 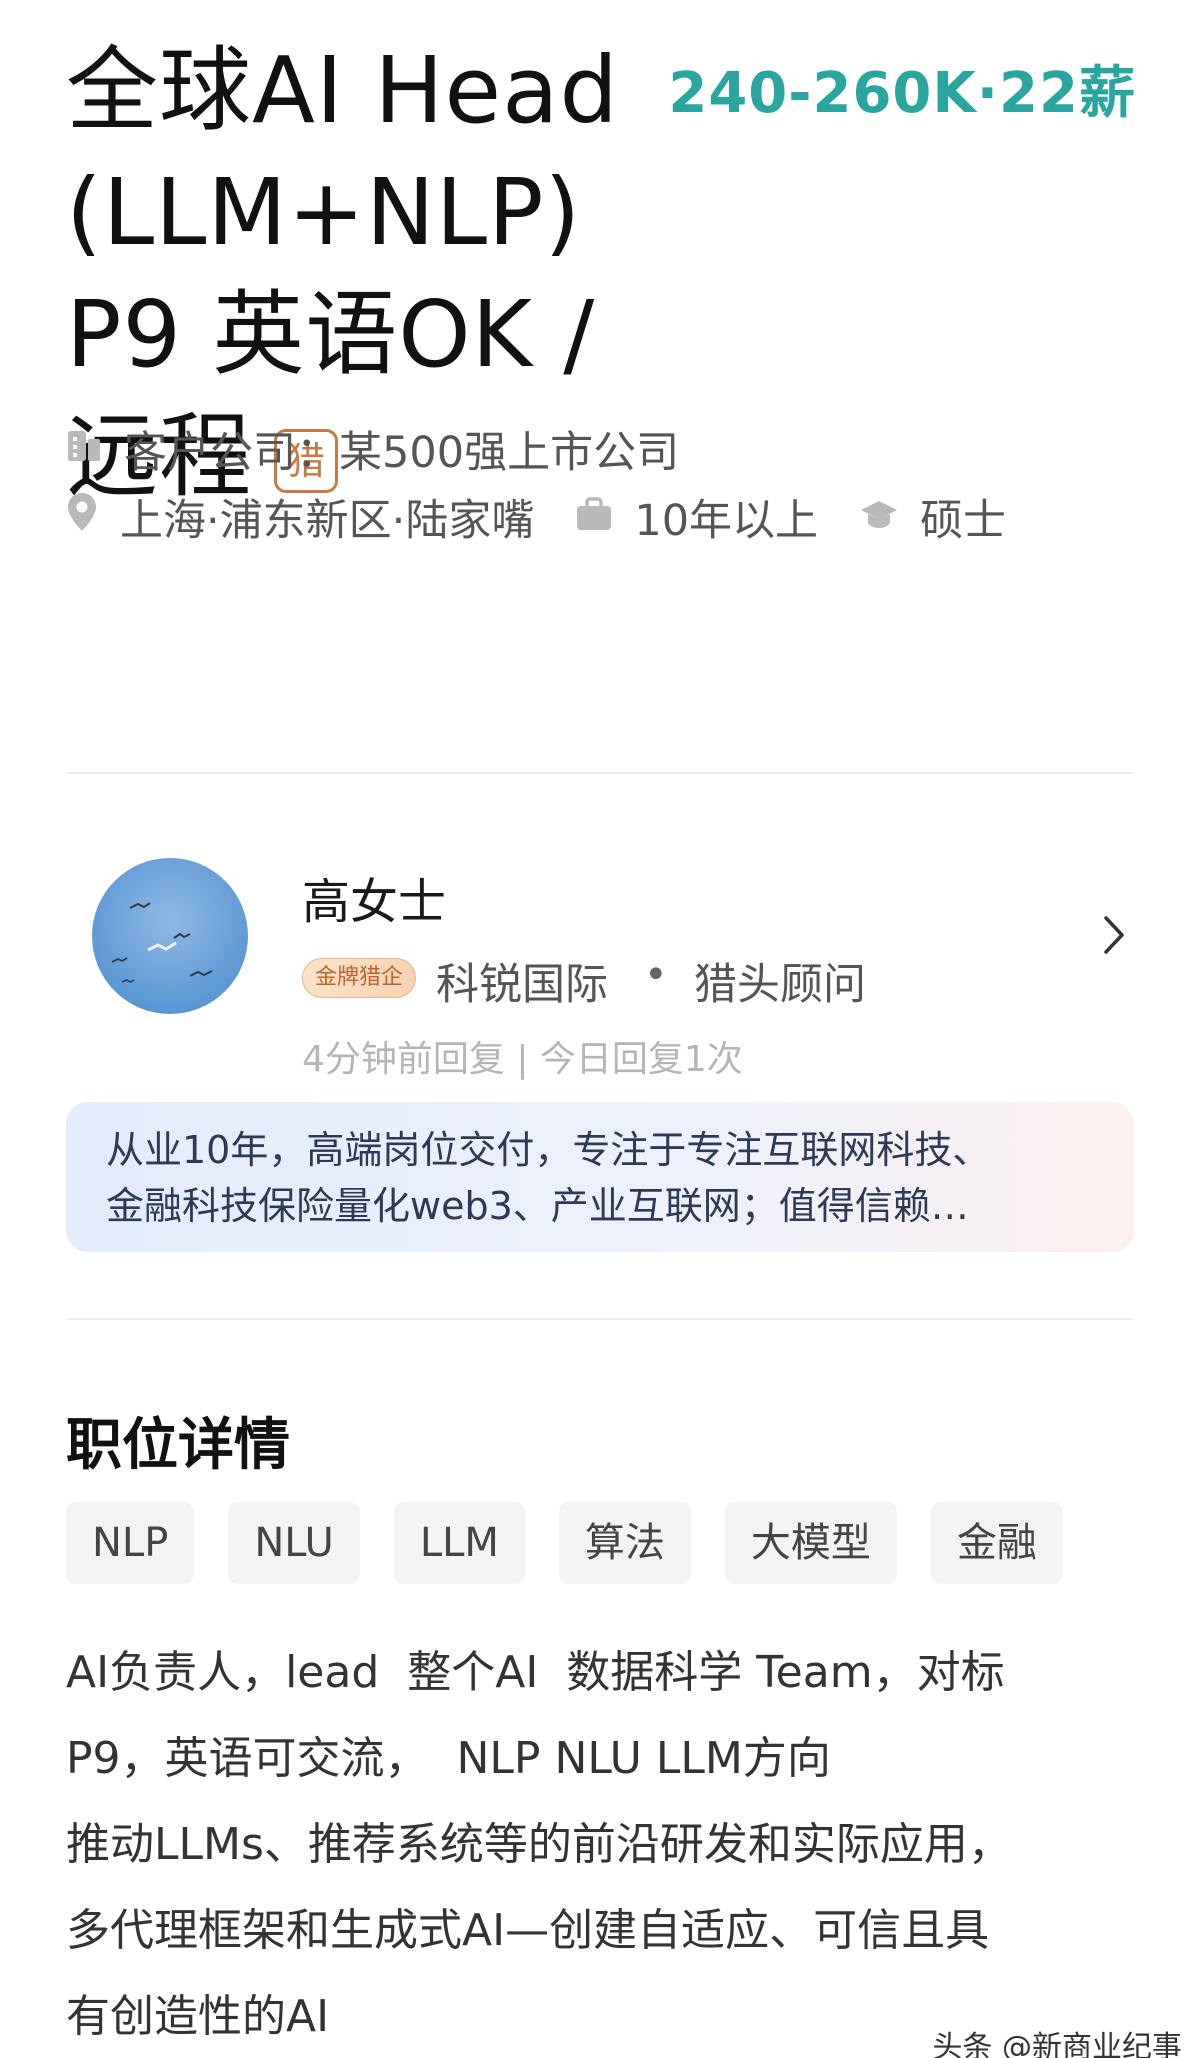 I want to click on client-company: 客户公司：某500强上市公司, so click(x=402, y=453).